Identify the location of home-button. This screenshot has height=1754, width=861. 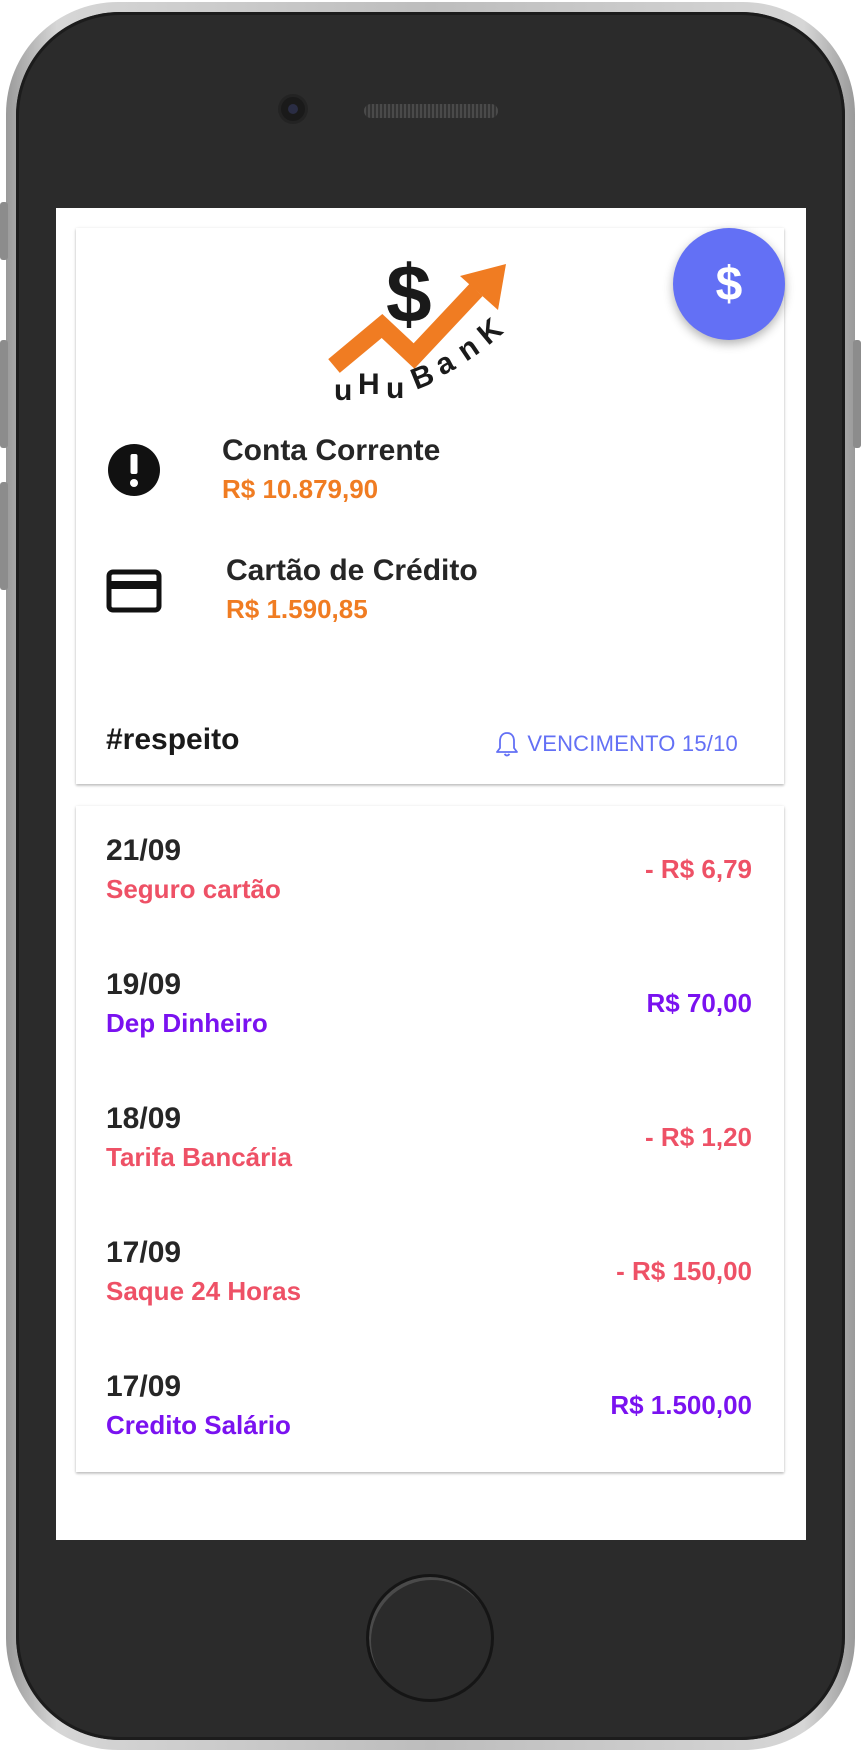
(430, 1638).